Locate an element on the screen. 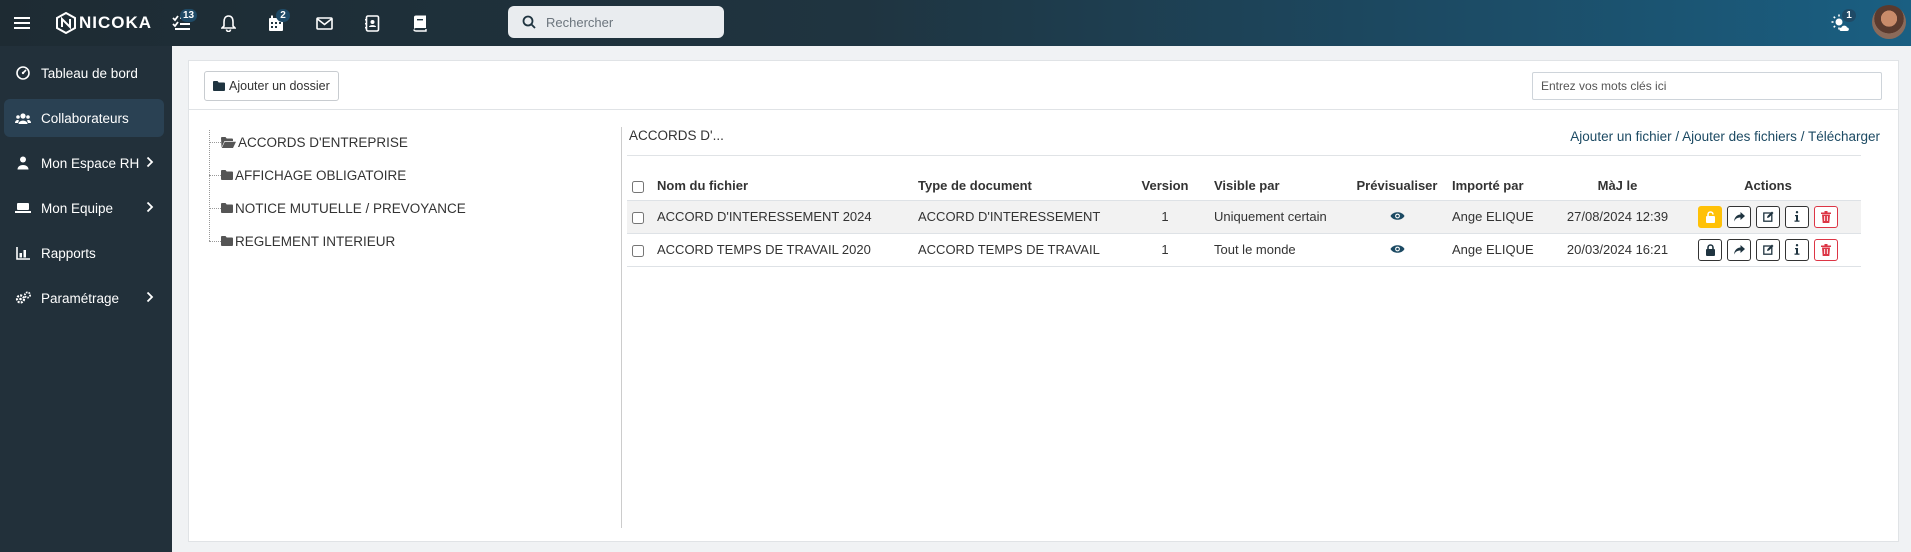 The width and height of the screenshot is (1911, 552). dashboard-icon is located at coordinates (23, 73).